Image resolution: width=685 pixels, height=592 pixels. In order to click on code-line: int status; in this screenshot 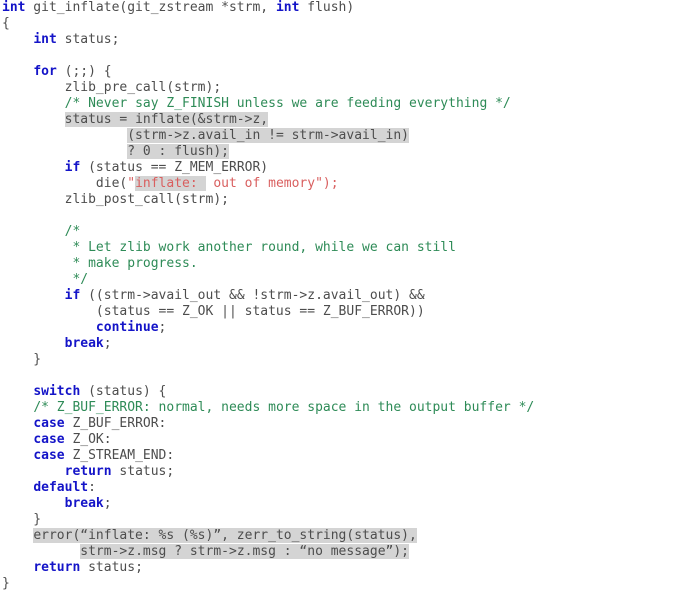, I will do `click(60, 40)`.